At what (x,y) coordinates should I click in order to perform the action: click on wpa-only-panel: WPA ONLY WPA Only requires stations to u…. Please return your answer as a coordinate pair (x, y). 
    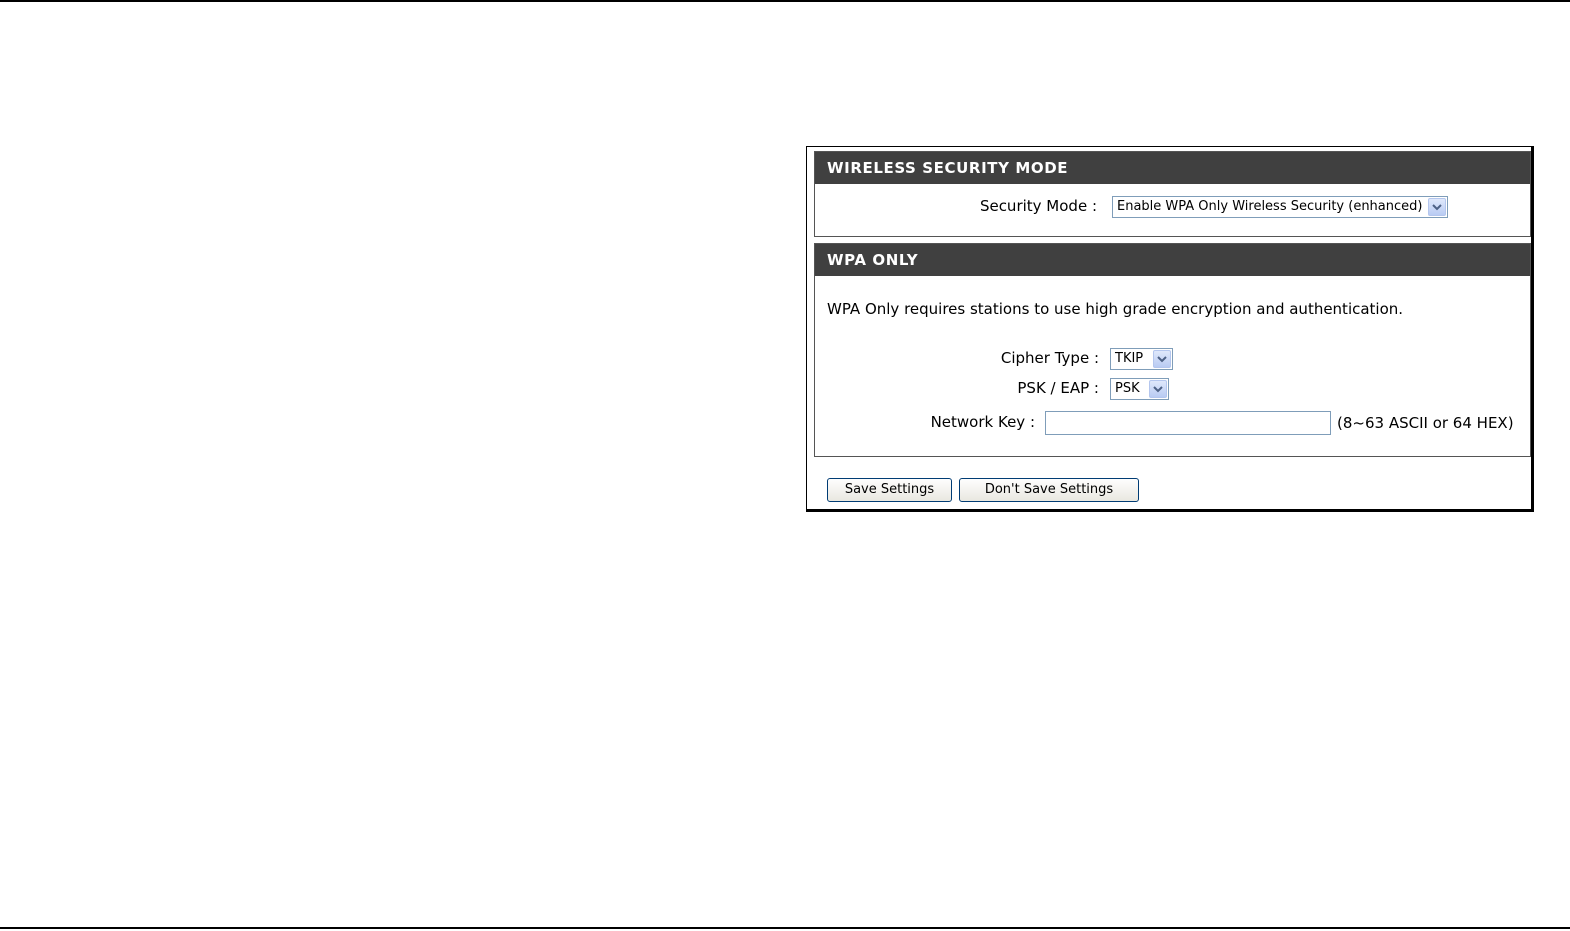
    Looking at the image, I should click on (1172, 350).